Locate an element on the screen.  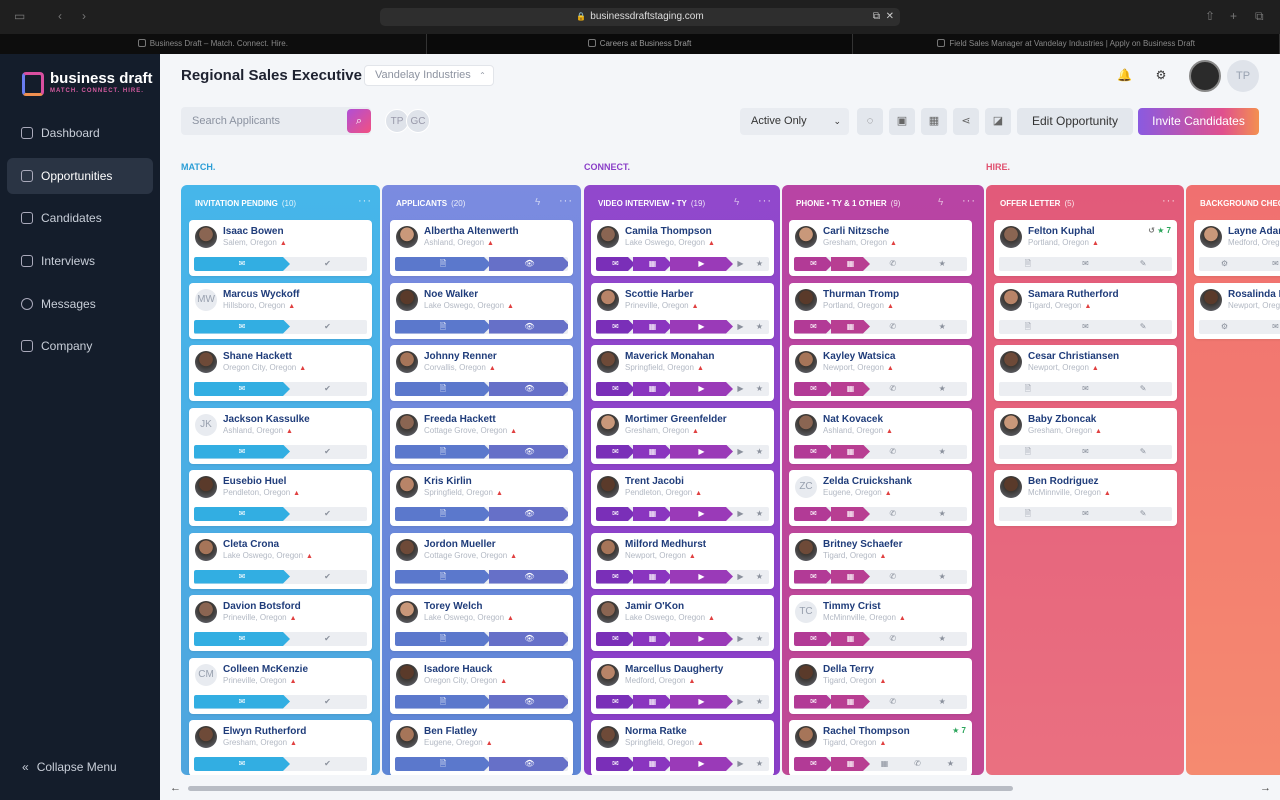
edit-opportunity-button: Edit Opportunity is located at coordinates (1075, 121).